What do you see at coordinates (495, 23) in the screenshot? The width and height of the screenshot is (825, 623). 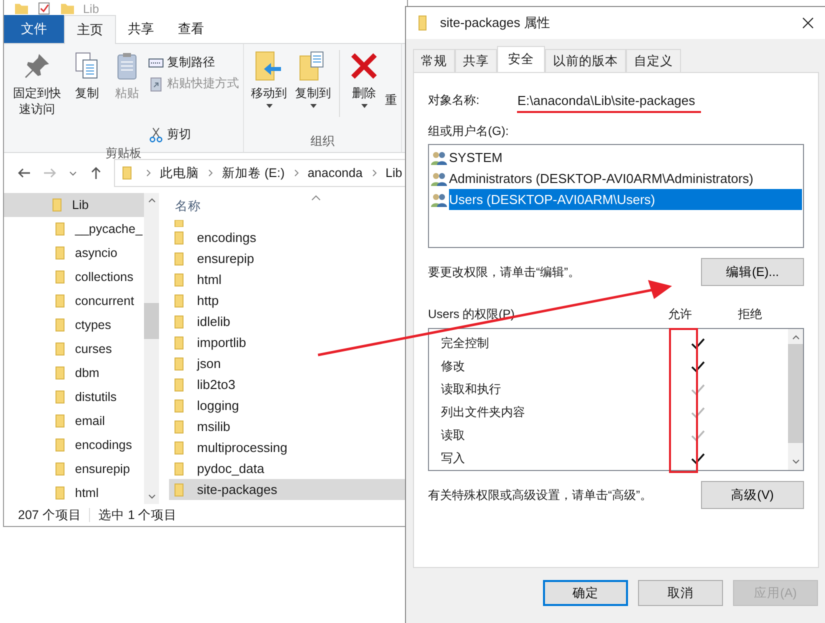 I see `dialog-title: site-packages 属性` at bounding box center [495, 23].